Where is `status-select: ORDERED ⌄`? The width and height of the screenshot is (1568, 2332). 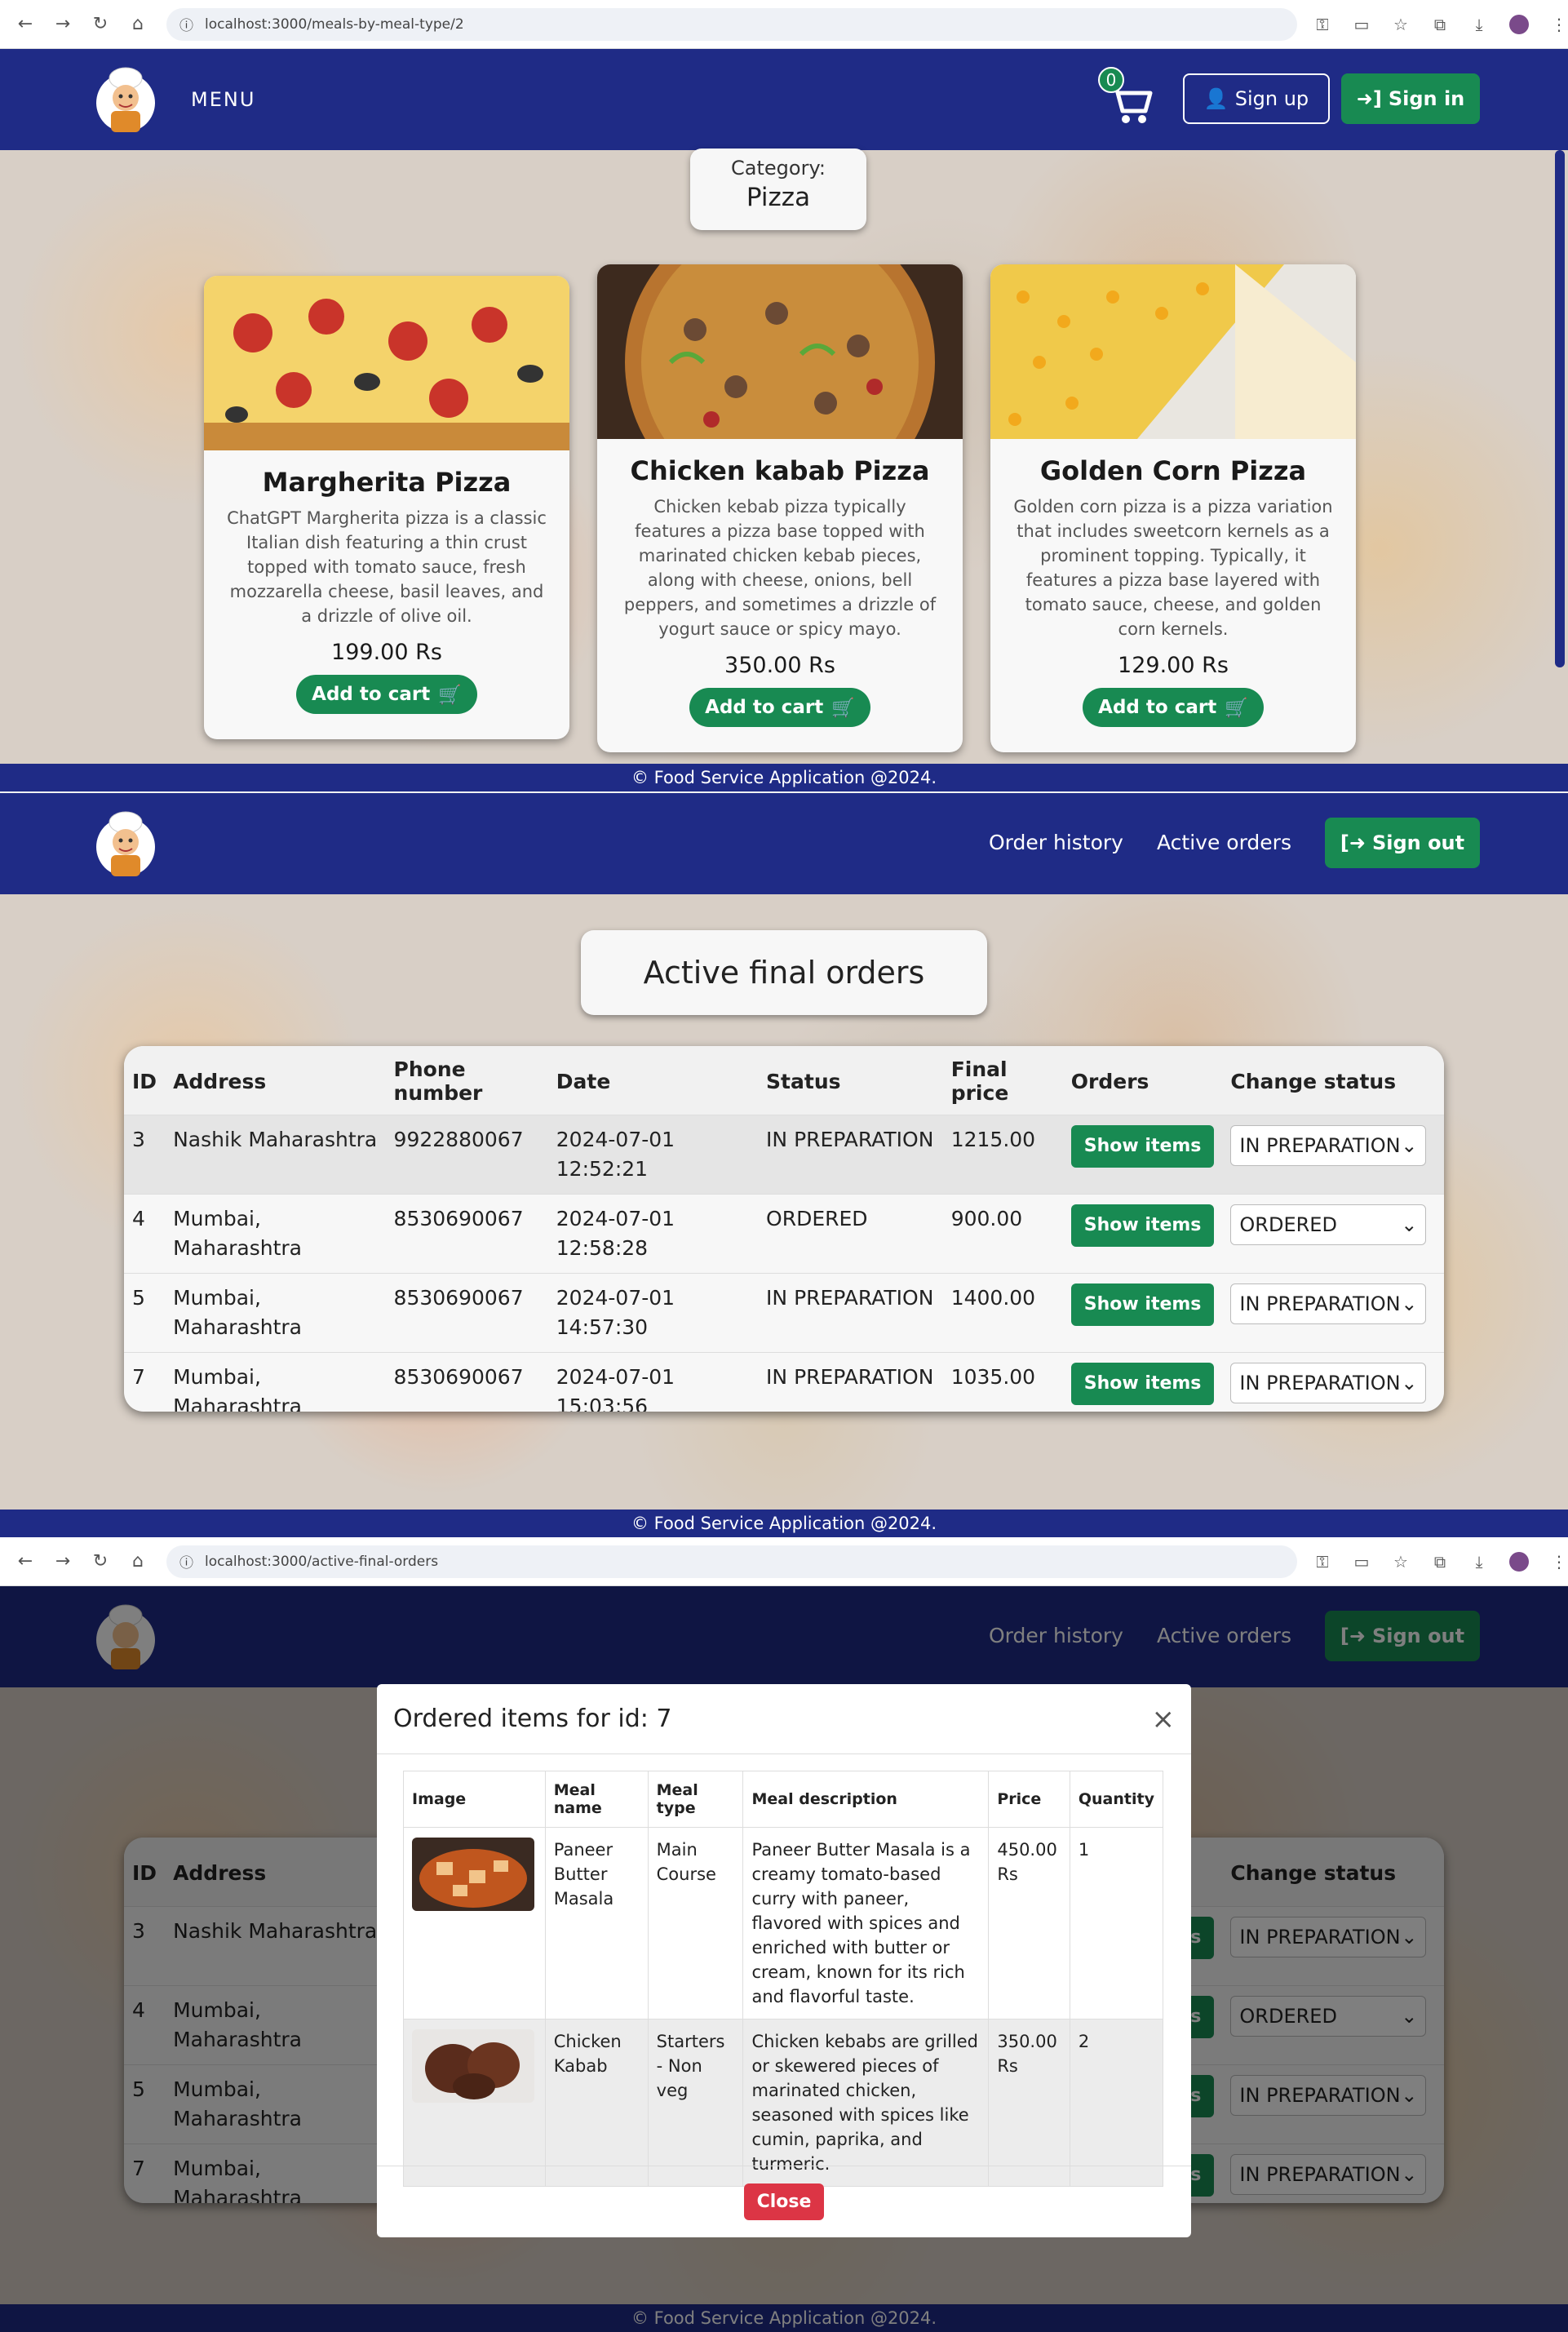
status-select: ORDERED ⌄ is located at coordinates (1328, 1225).